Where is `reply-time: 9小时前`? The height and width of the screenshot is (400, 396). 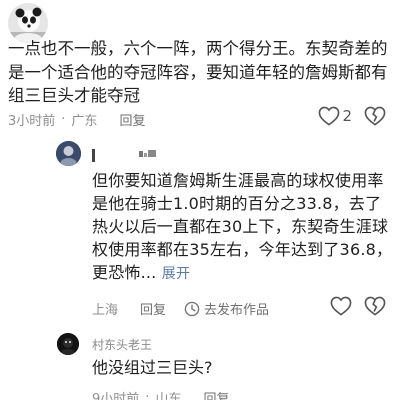 reply-time: 9小时前 is located at coordinates (116, 396).